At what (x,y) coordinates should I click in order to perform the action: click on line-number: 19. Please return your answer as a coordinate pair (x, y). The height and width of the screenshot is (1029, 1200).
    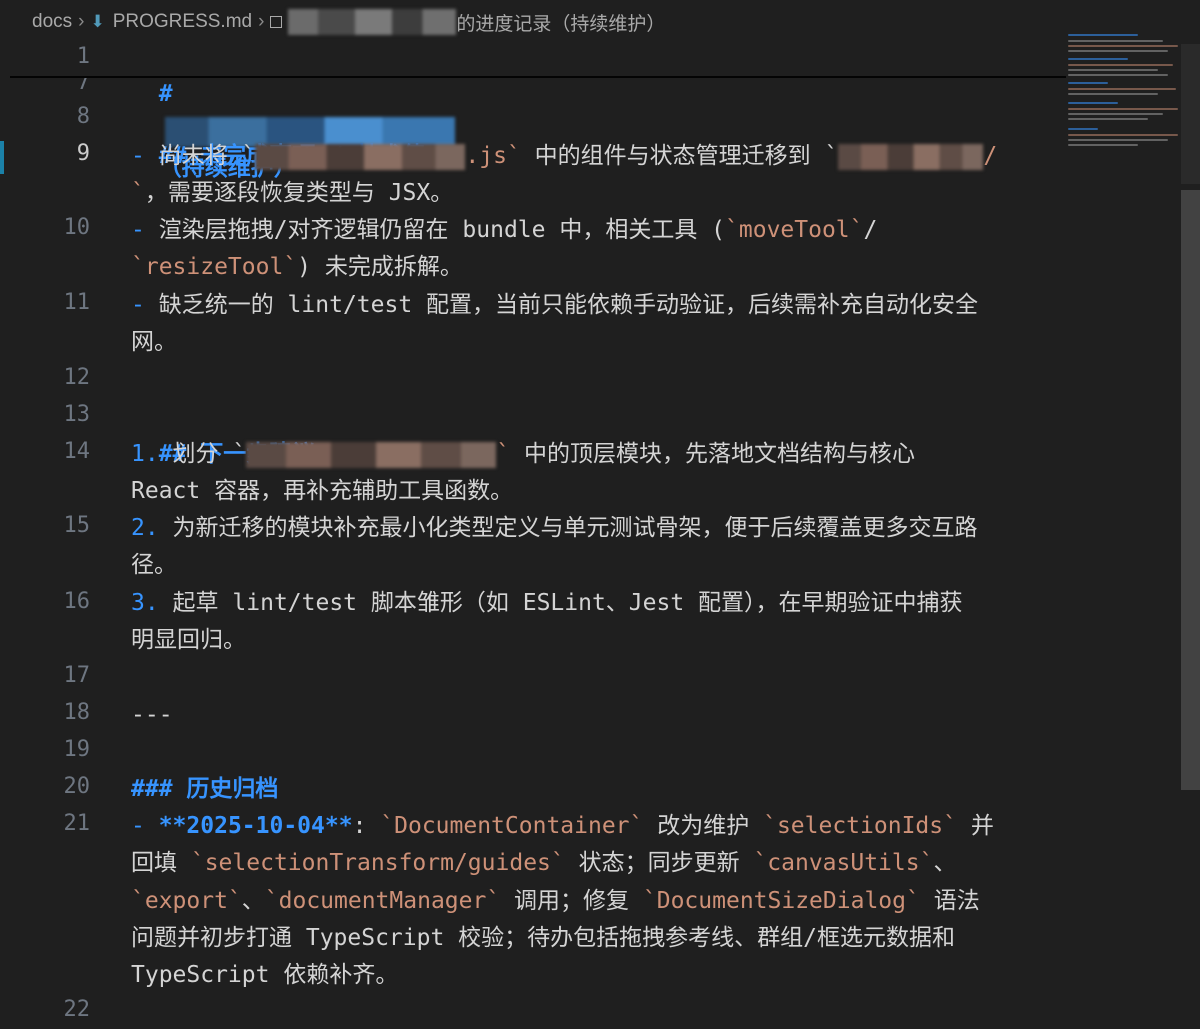
    Looking at the image, I should click on (77, 749).